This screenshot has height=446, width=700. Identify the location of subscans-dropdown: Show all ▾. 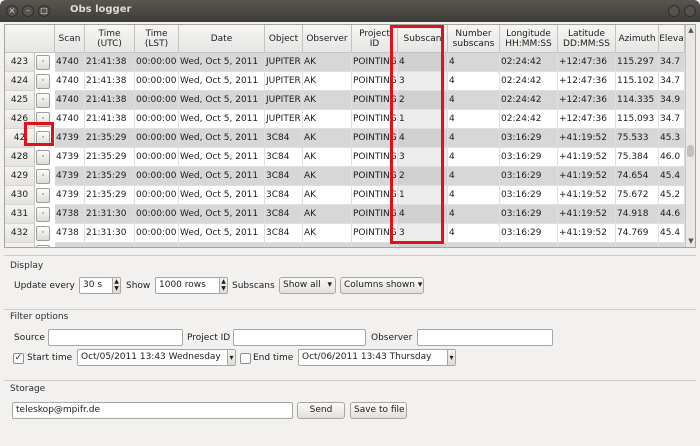
(307, 285).